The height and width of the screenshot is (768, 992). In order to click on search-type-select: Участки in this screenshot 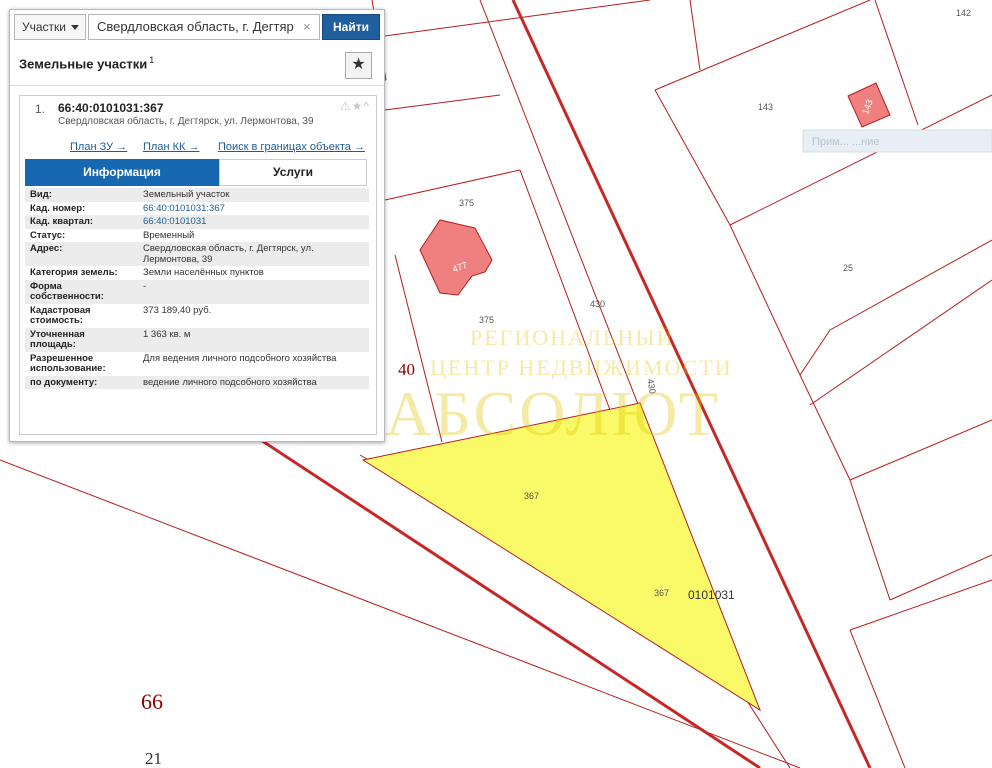, I will do `click(50, 27)`.